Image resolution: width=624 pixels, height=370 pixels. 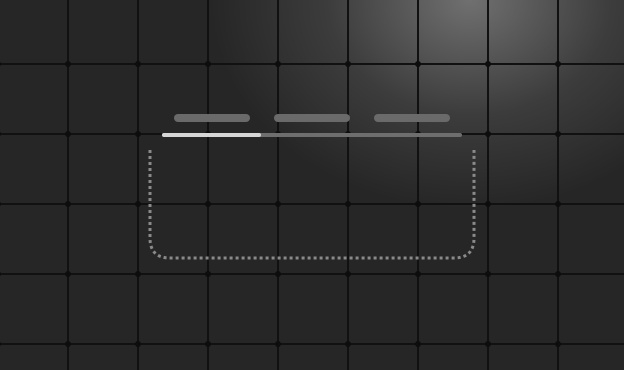 What do you see at coordinates (312, 135) in the screenshot?
I see `progress-bar` at bounding box center [312, 135].